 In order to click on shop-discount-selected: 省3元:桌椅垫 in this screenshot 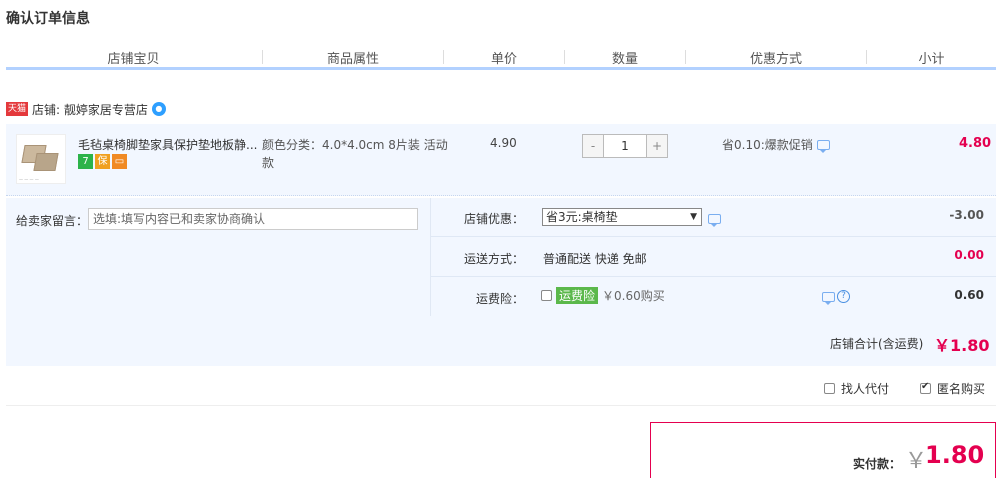, I will do `click(582, 217)`.